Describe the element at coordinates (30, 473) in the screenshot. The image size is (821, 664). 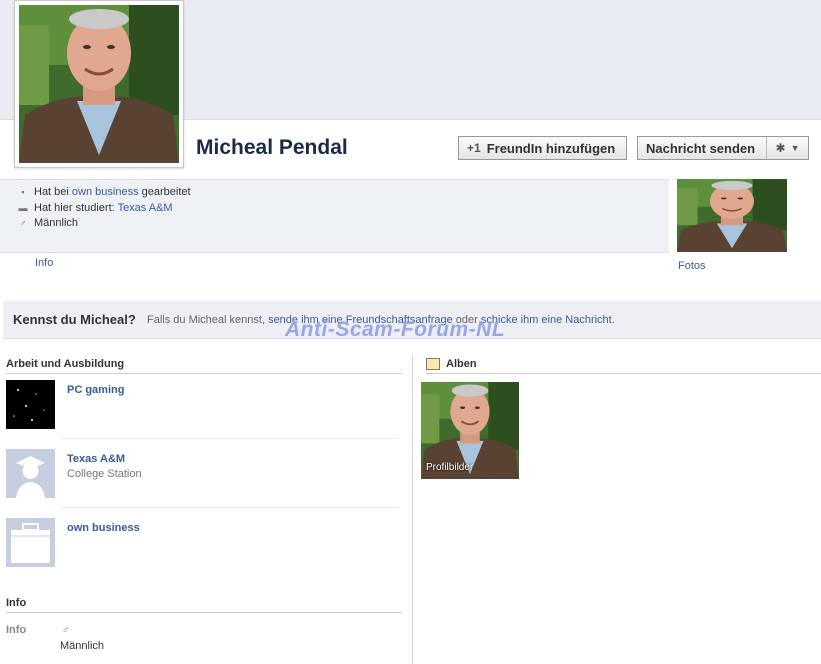
I see `graduate-placeholder-icon` at that location.